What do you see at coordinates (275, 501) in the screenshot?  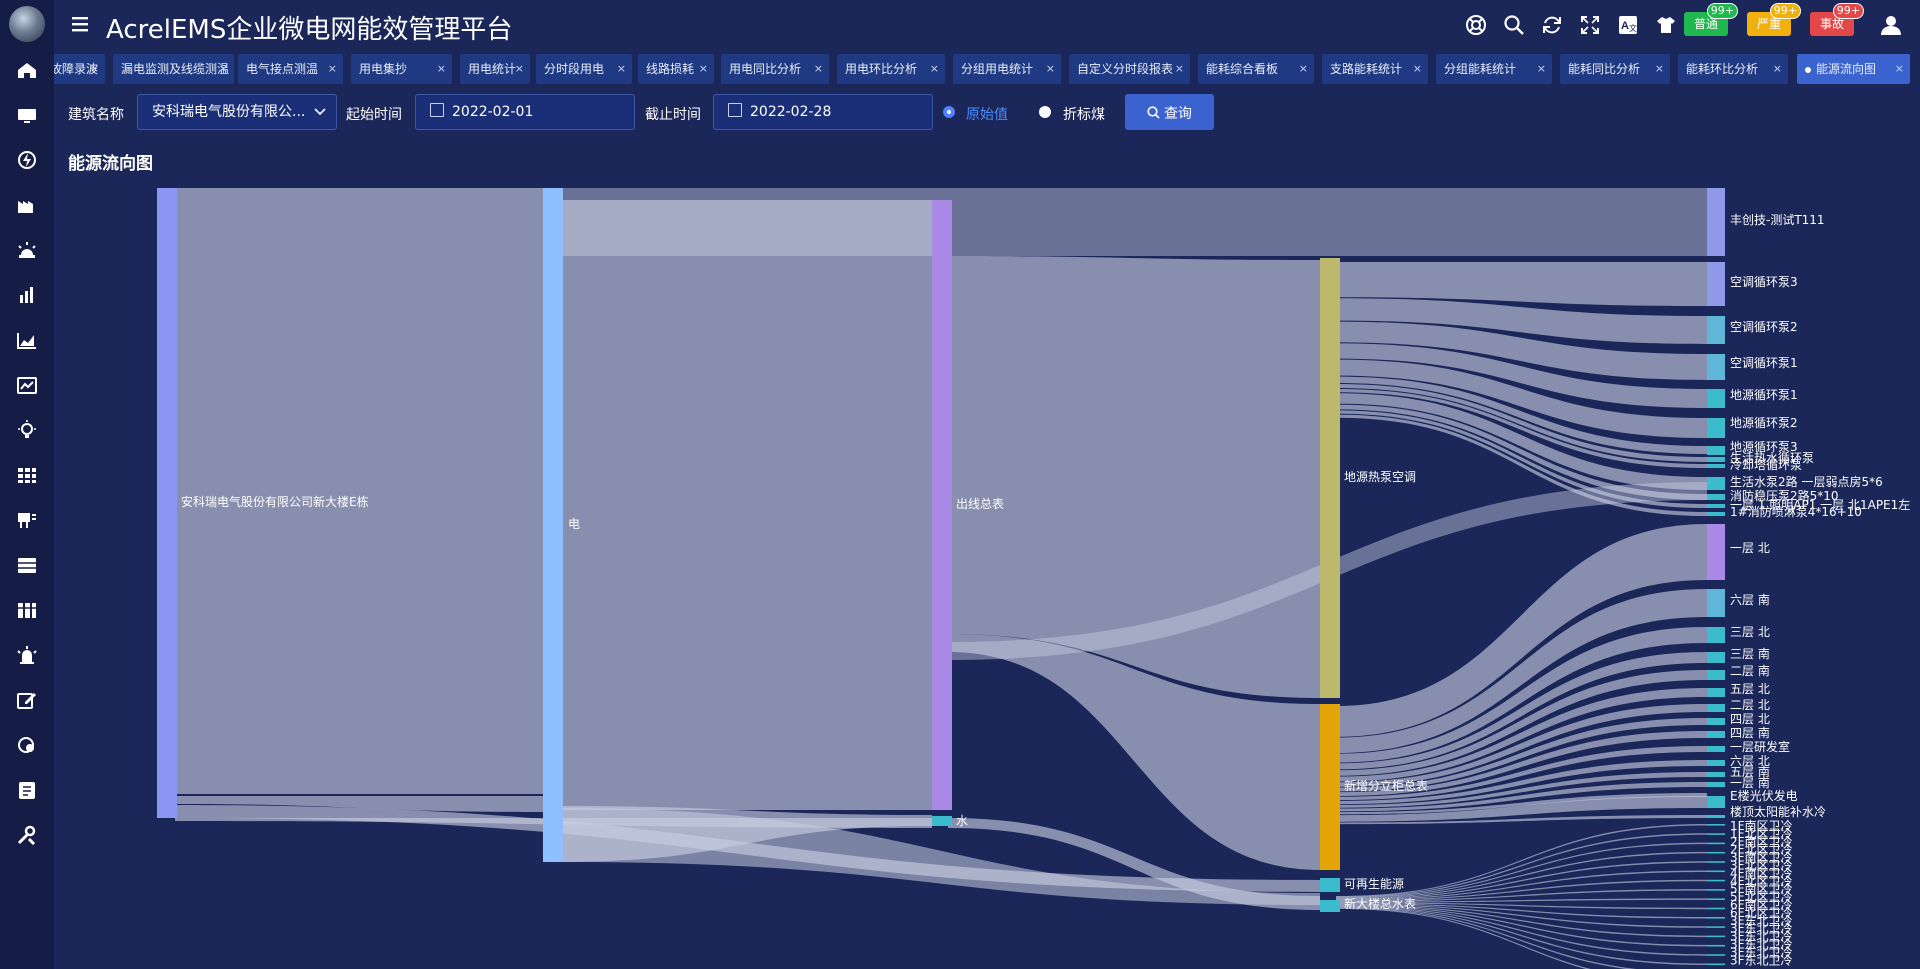 I see `sankey-label-0: 安科瑞电气股份有限公司新大楼E栋` at bounding box center [275, 501].